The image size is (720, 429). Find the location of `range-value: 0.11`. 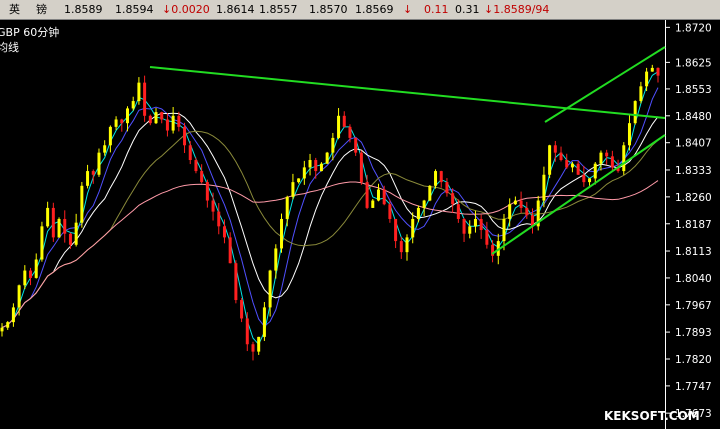

range-value: 0.11 is located at coordinates (436, 9).